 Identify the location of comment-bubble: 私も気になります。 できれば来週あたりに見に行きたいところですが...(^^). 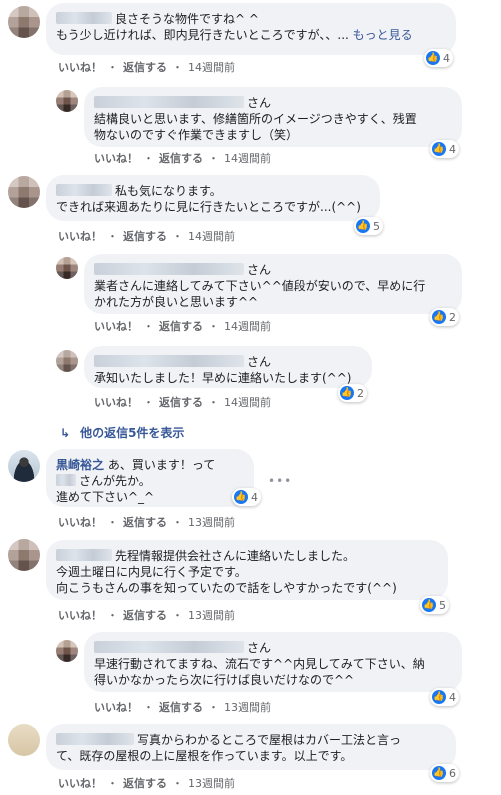
(213, 198).